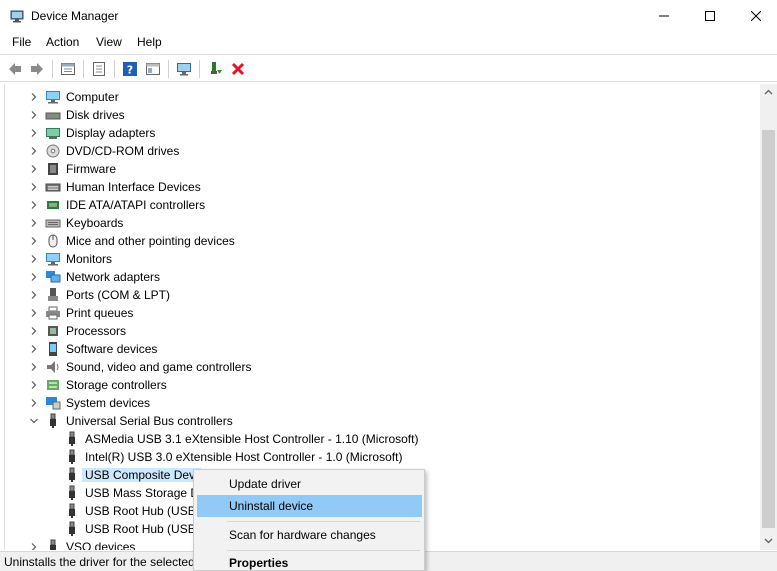 The image size is (777, 571). Describe the element at coordinates (375, 205) in the screenshot. I see `tree-category: IDE ATA/ATAPI controllers` at that location.